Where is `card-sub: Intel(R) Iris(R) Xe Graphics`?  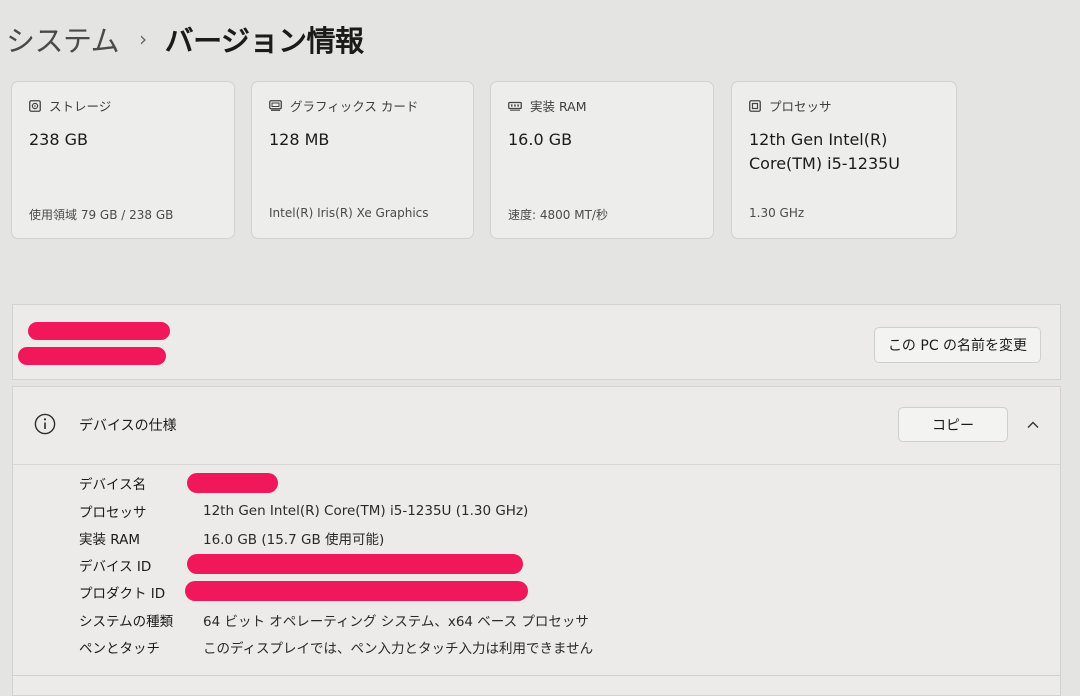
card-sub: Intel(R) Iris(R) Xe Graphics is located at coordinates (349, 213).